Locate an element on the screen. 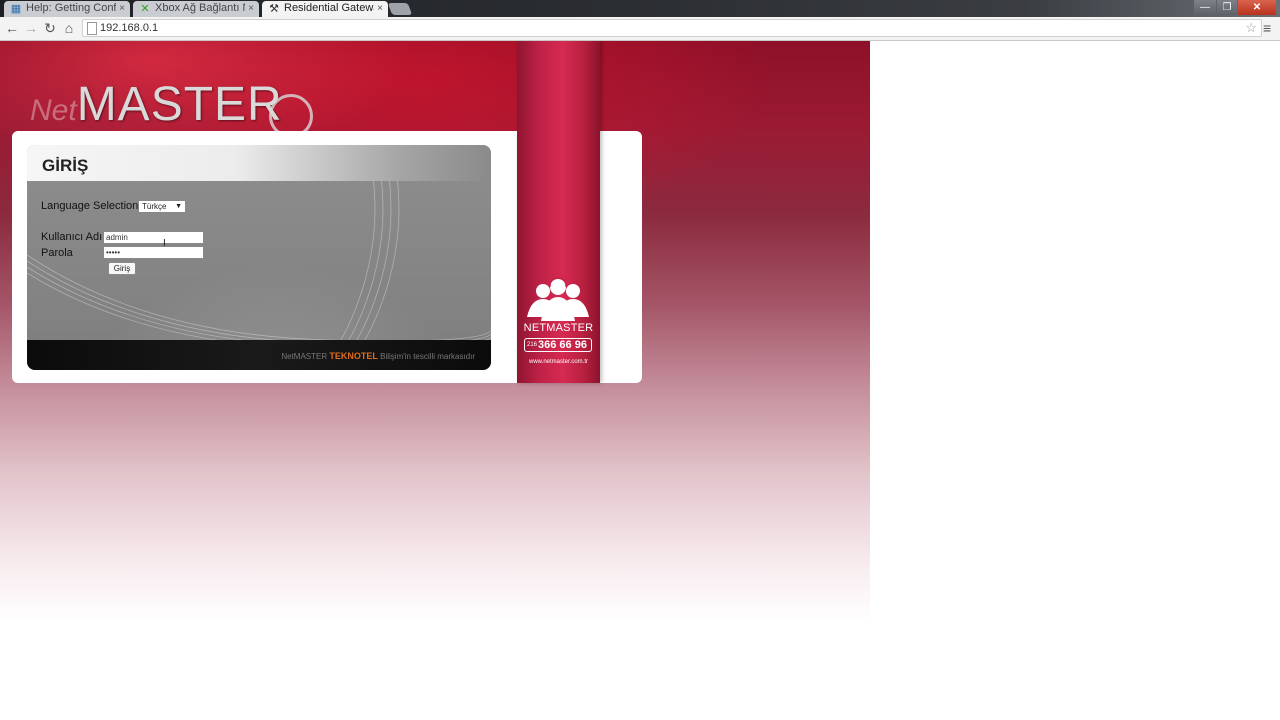 The image size is (1280, 720). reload-icon: ↻ is located at coordinates (50, 28).